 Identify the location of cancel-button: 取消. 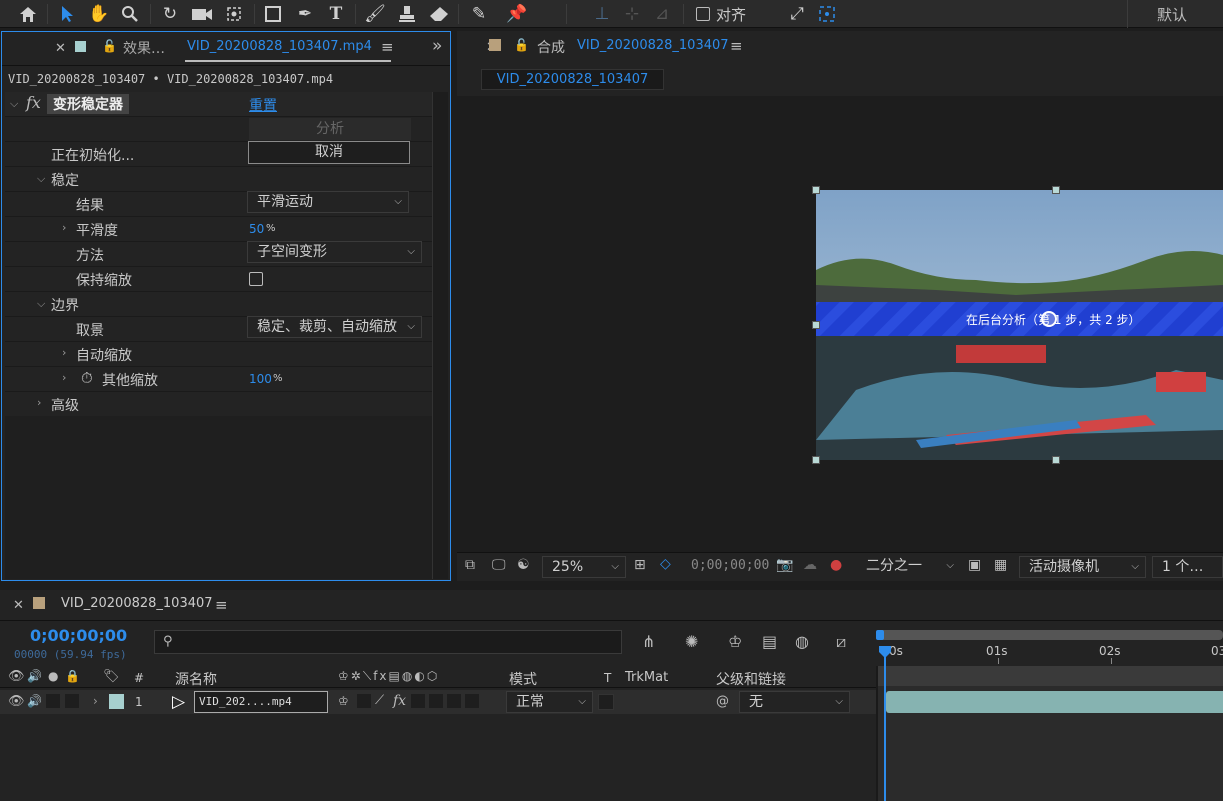
(329, 152).